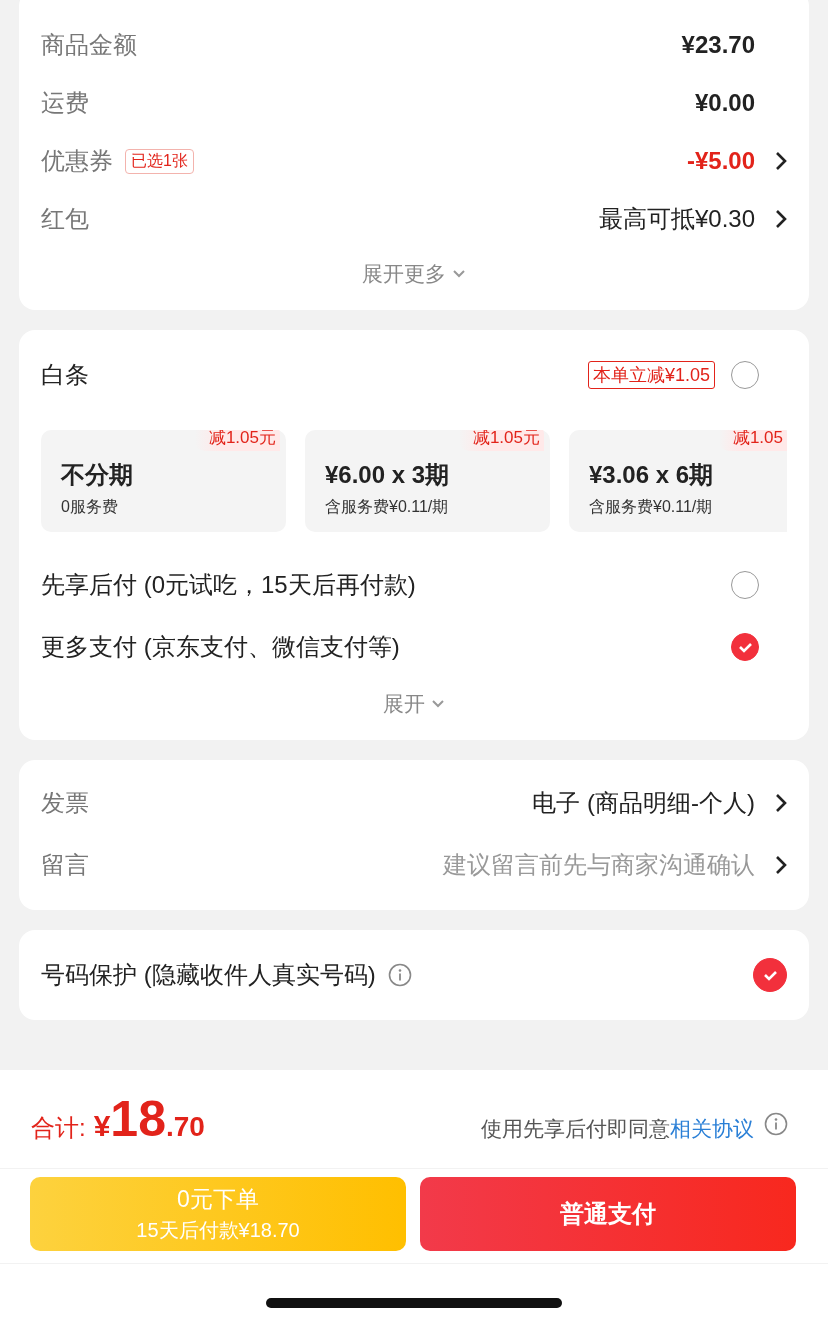  Describe the element at coordinates (712, 1129) in the screenshot. I see `agreement-link: 相关协议` at that location.